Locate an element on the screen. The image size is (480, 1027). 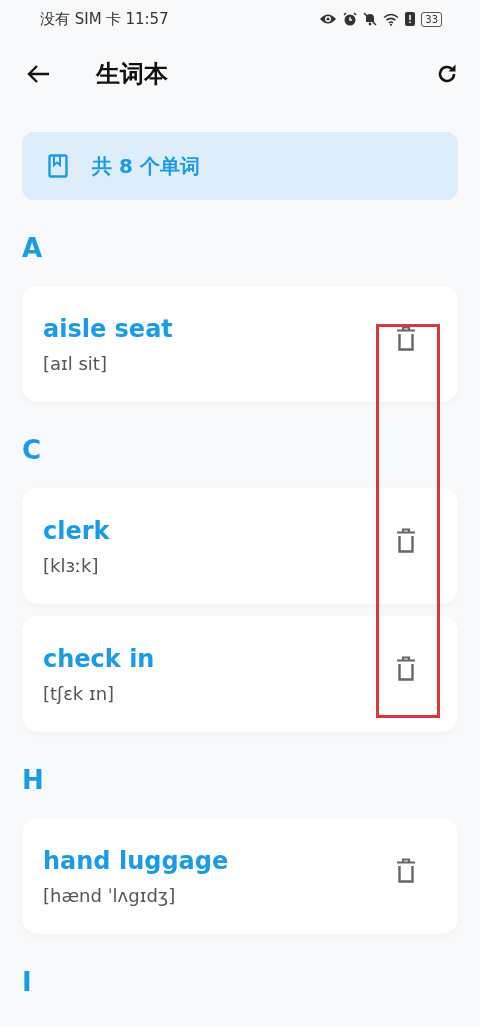
phonetic-text: [aɪl sit] is located at coordinates (75, 363).